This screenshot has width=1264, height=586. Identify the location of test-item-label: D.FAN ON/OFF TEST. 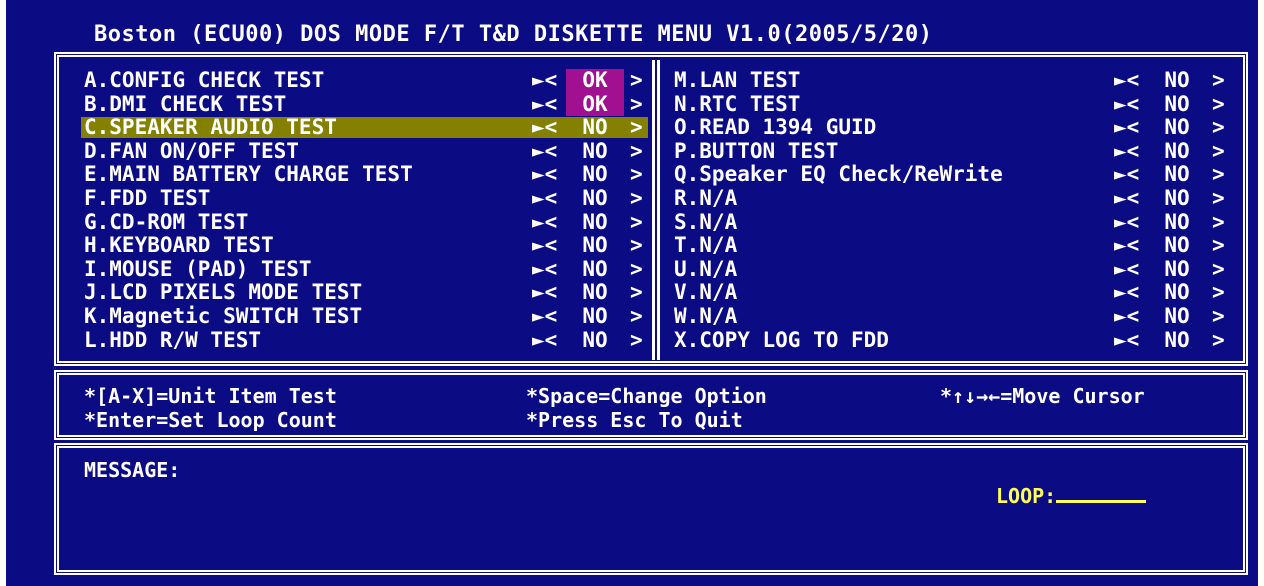
(191, 150).